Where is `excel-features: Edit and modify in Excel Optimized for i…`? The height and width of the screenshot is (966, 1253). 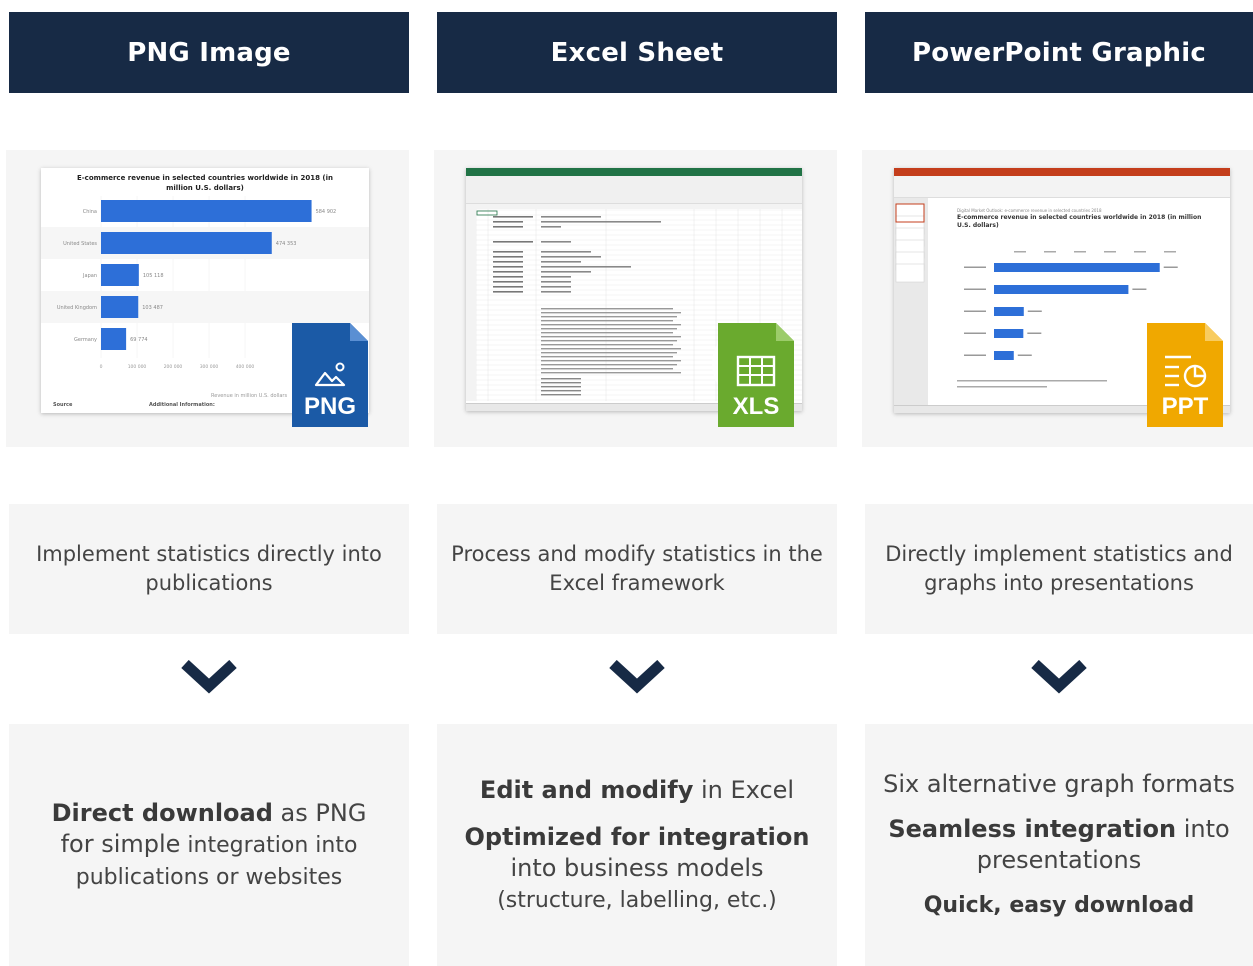 excel-features: Edit and modify in Excel Optimized for i… is located at coordinates (637, 845).